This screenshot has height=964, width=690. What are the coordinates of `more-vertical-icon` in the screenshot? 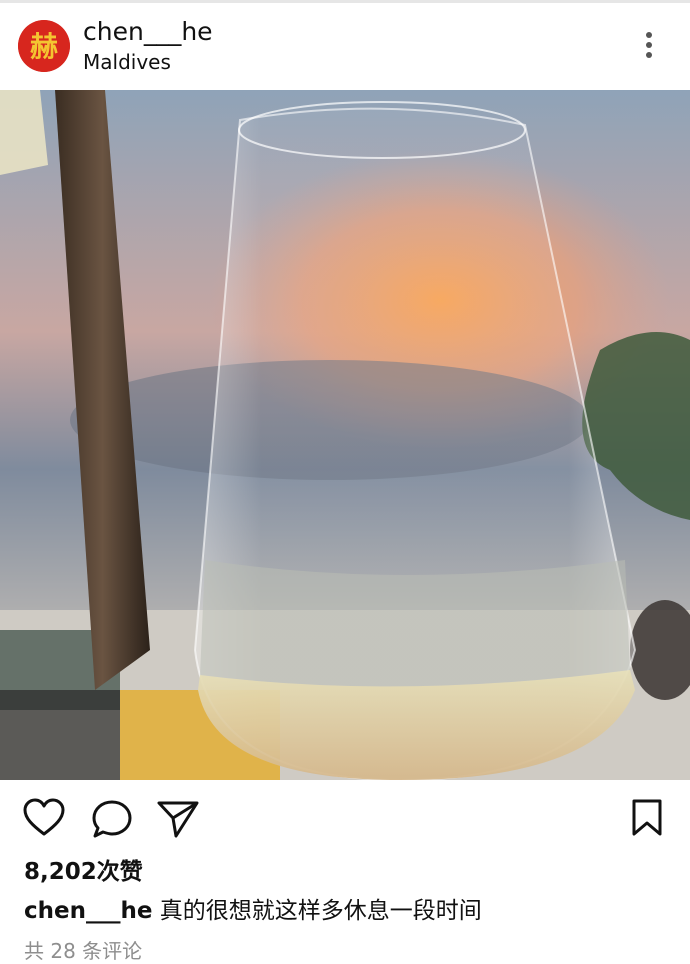 It's located at (649, 45).